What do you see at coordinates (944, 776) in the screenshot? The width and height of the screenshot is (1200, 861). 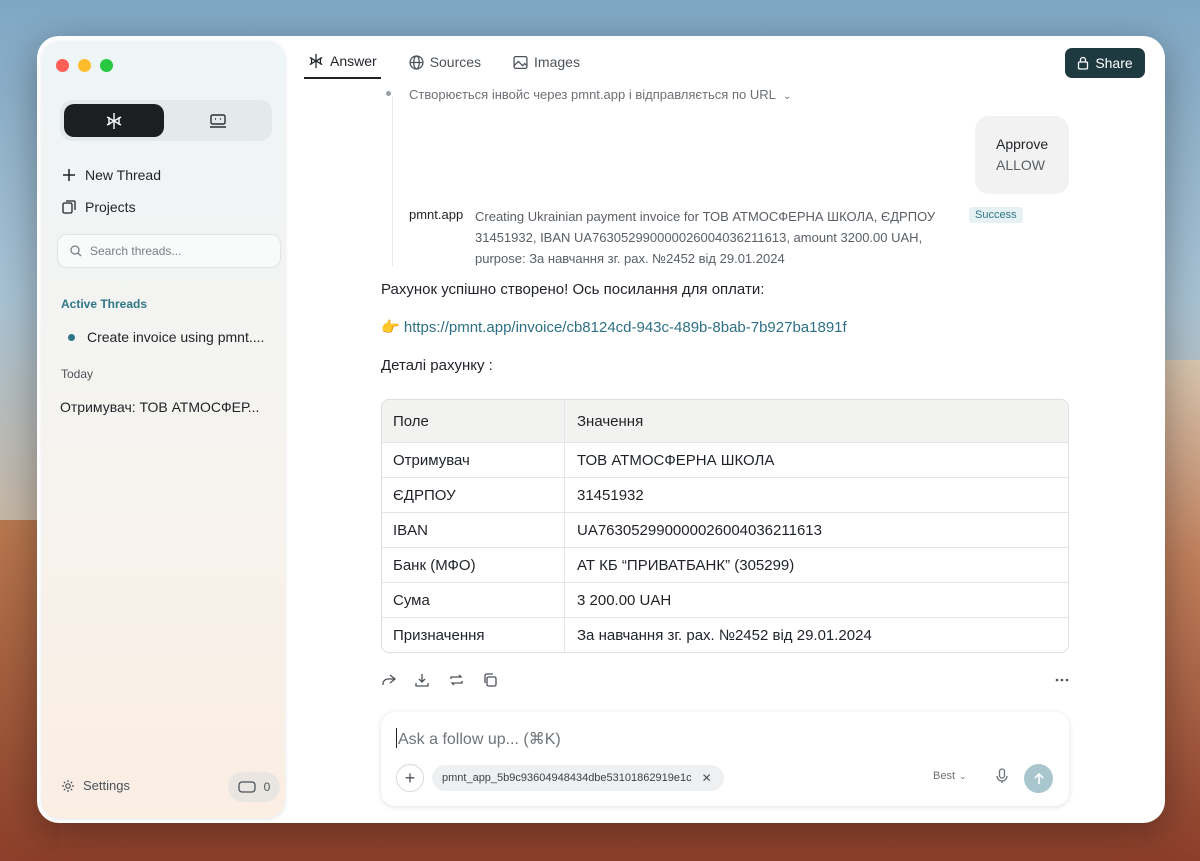 I see `model-label: Best` at bounding box center [944, 776].